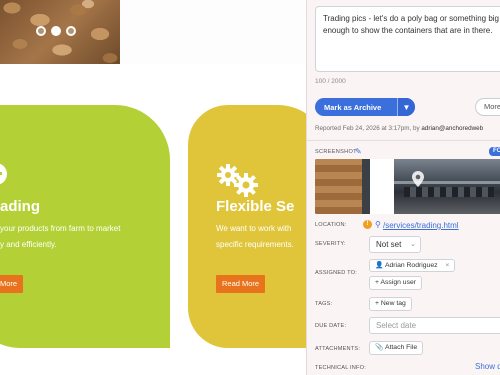 The height and width of the screenshot is (375, 500). Describe the element at coordinates (487, 366) in the screenshot. I see `show-details-link: Show d` at that location.